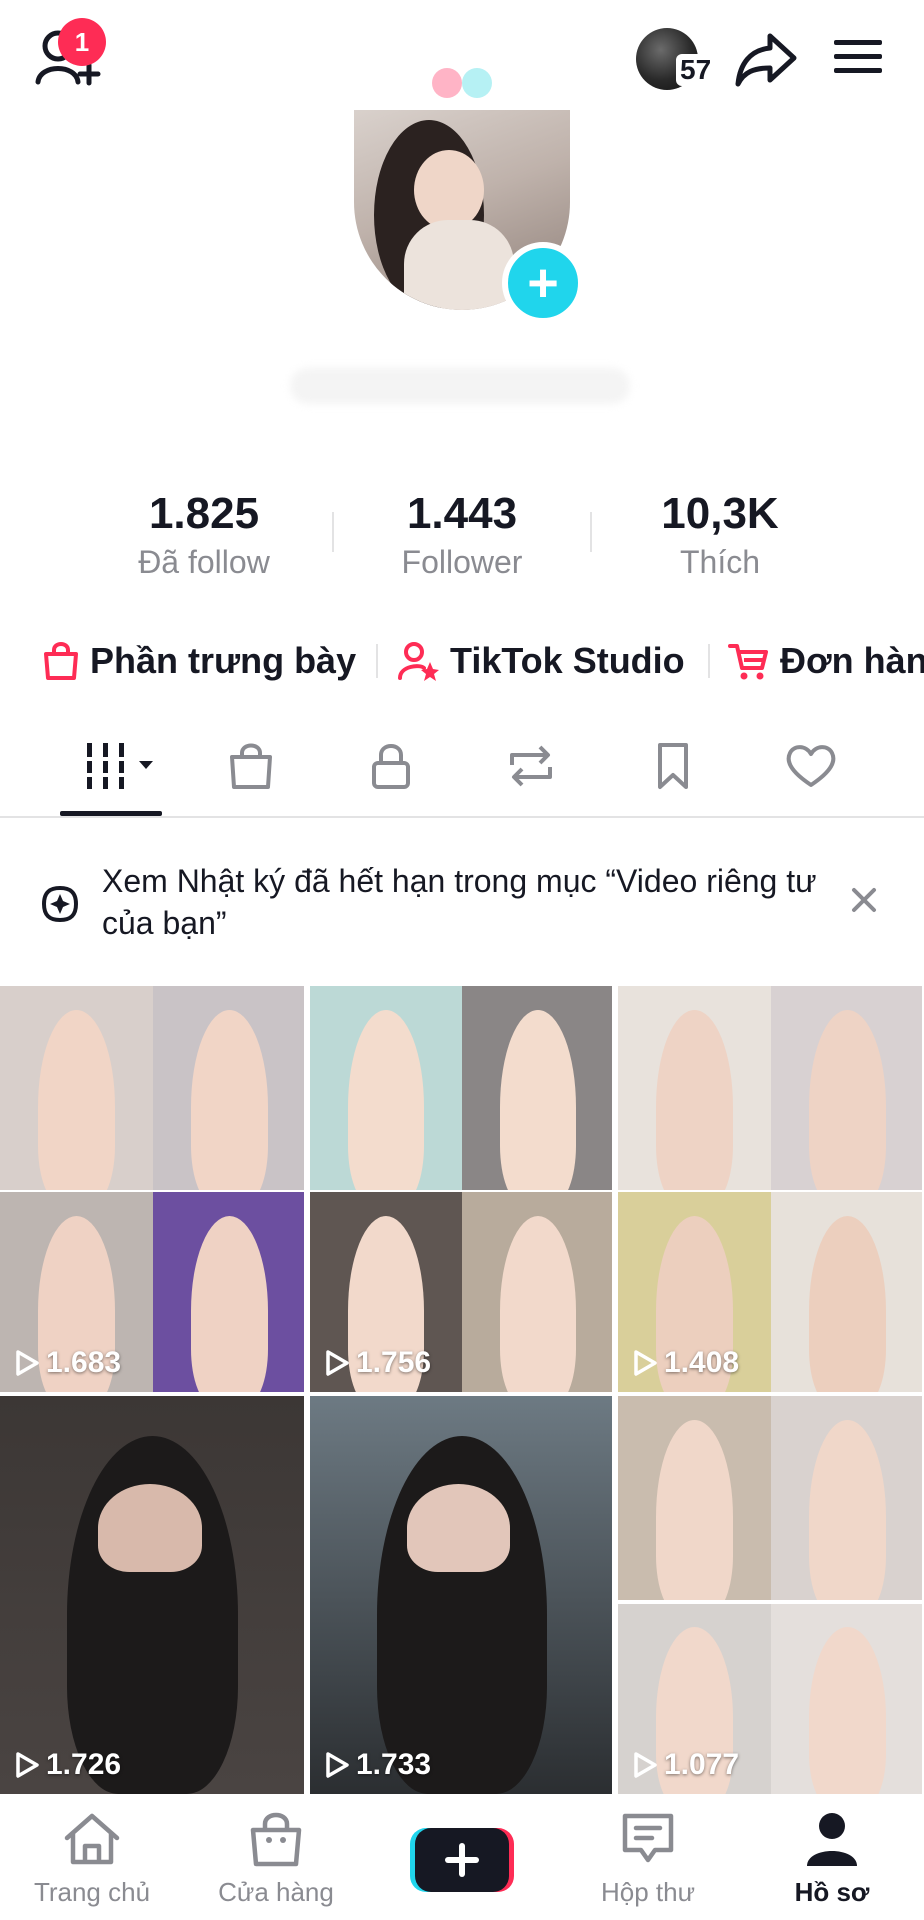 This screenshot has width=924, height=1920. I want to click on view-count-value: 1.077, so click(702, 1764).